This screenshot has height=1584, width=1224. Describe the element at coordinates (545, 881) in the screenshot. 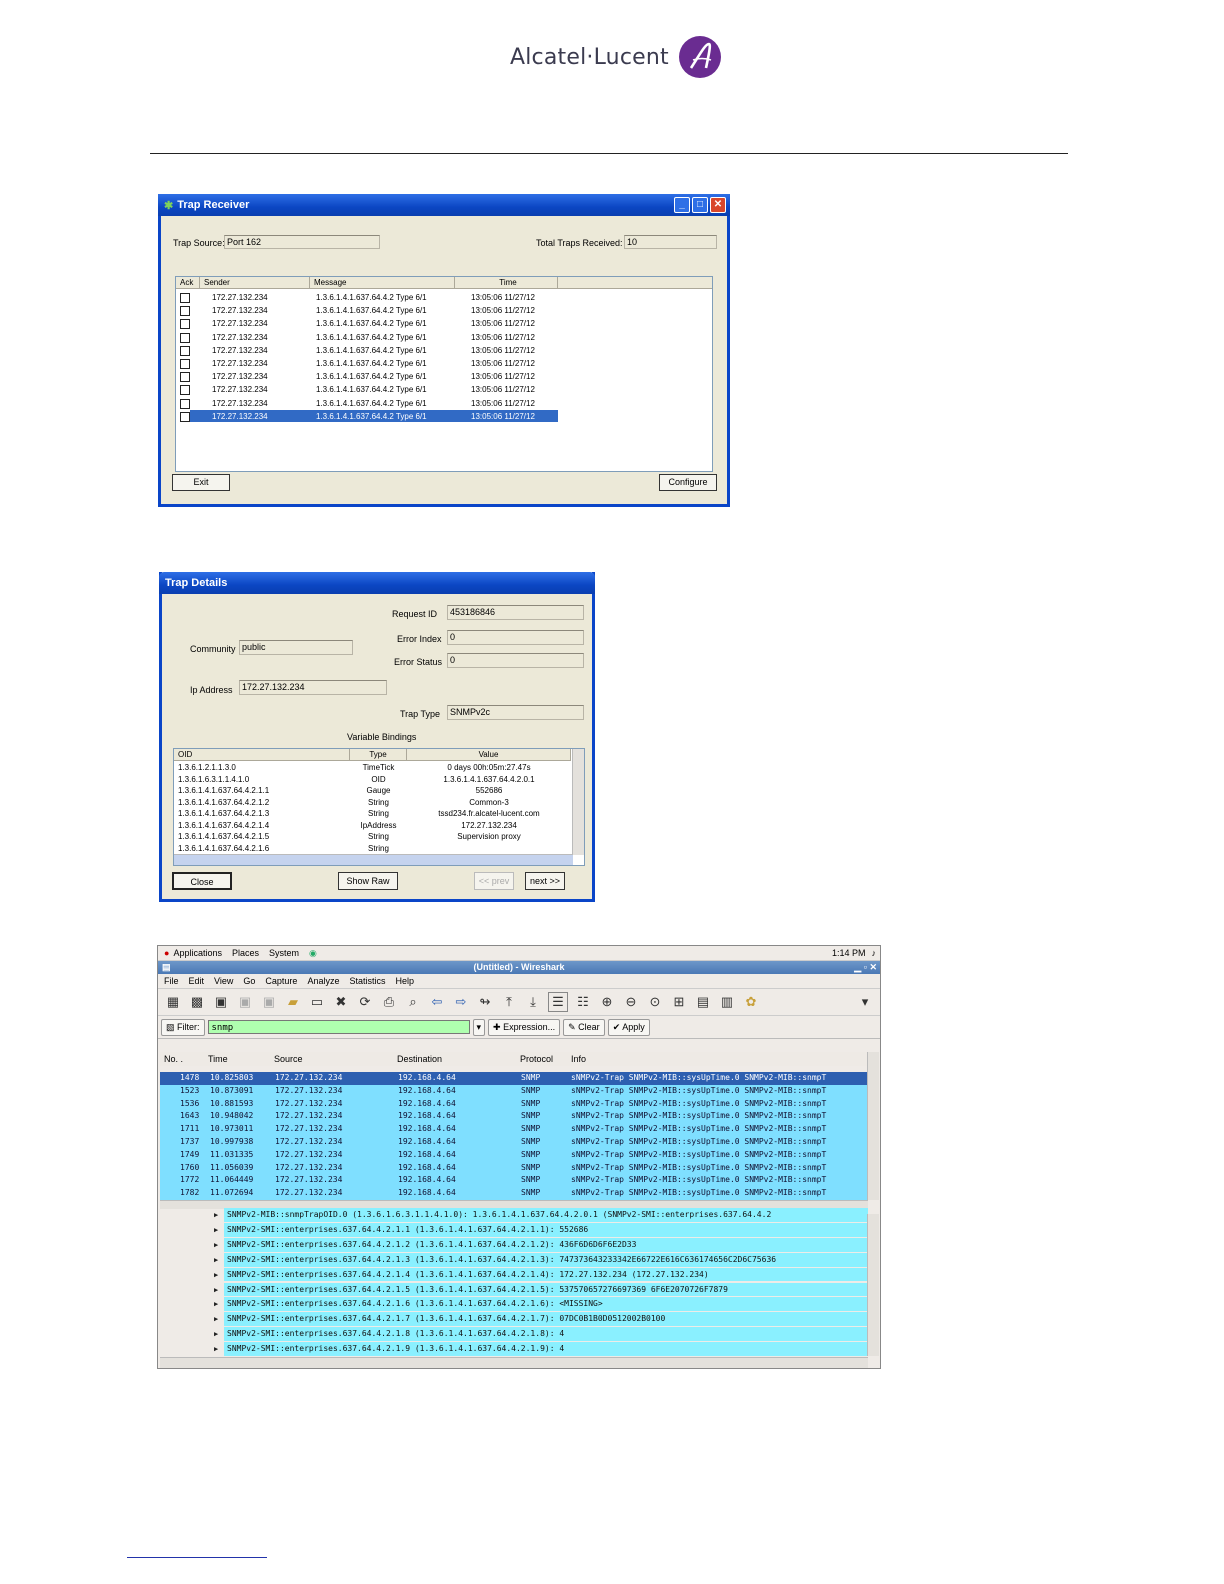

I see `next-button: next >>` at that location.